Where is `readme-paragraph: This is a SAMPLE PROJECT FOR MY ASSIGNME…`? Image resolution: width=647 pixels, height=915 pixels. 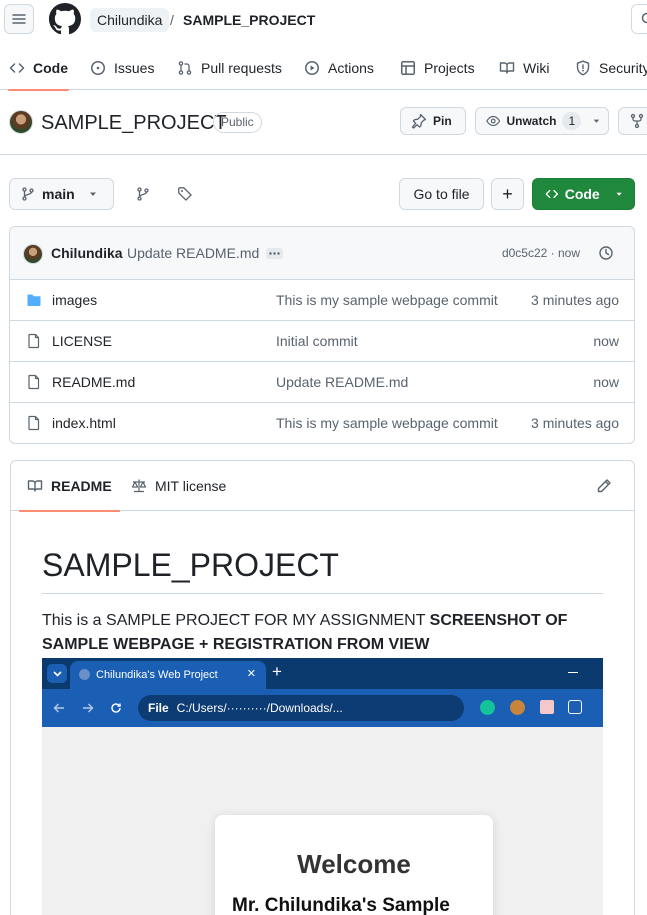 readme-paragraph: This is a SAMPLE PROJECT FOR MY ASSIGNME… is located at coordinates (323, 633).